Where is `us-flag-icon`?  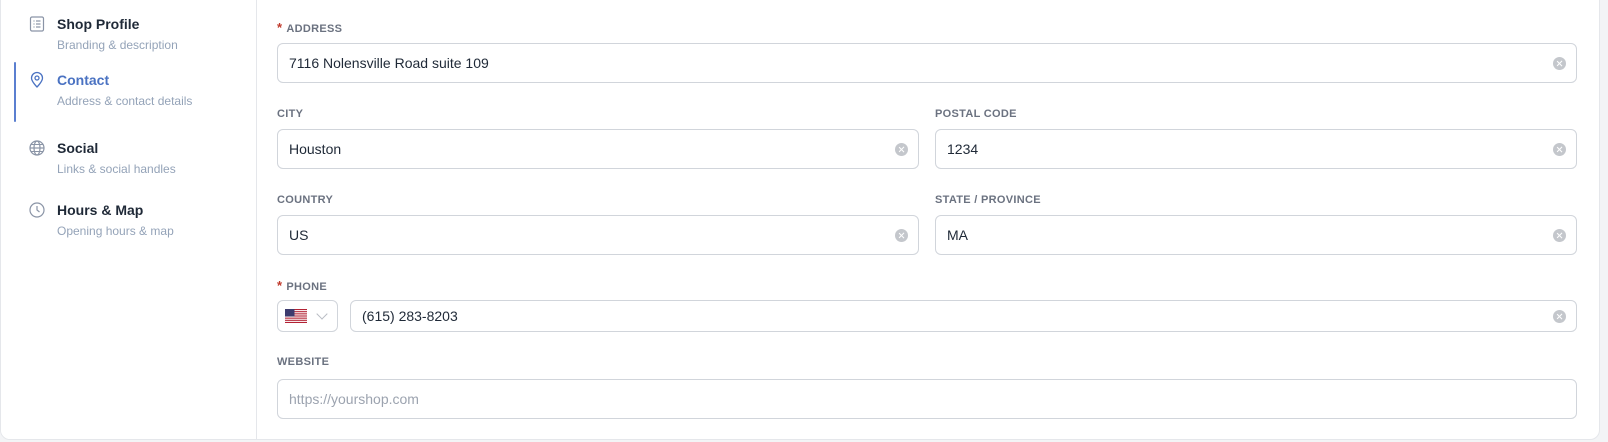
us-flag-icon is located at coordinates (296, 316).